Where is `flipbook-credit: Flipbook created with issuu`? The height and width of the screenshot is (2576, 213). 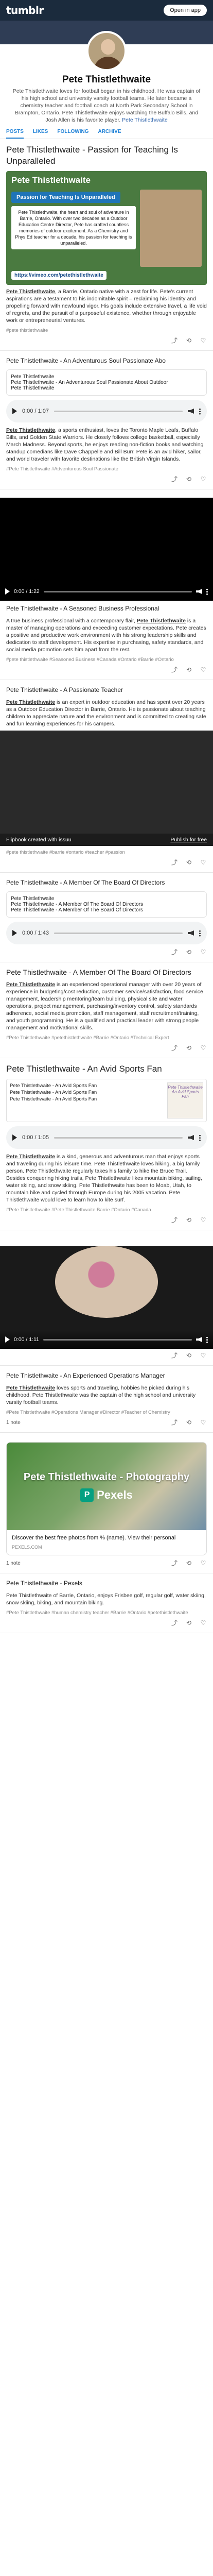 flipbook-credit: Flipbook created with issuu is located at coordinates (39, 840).